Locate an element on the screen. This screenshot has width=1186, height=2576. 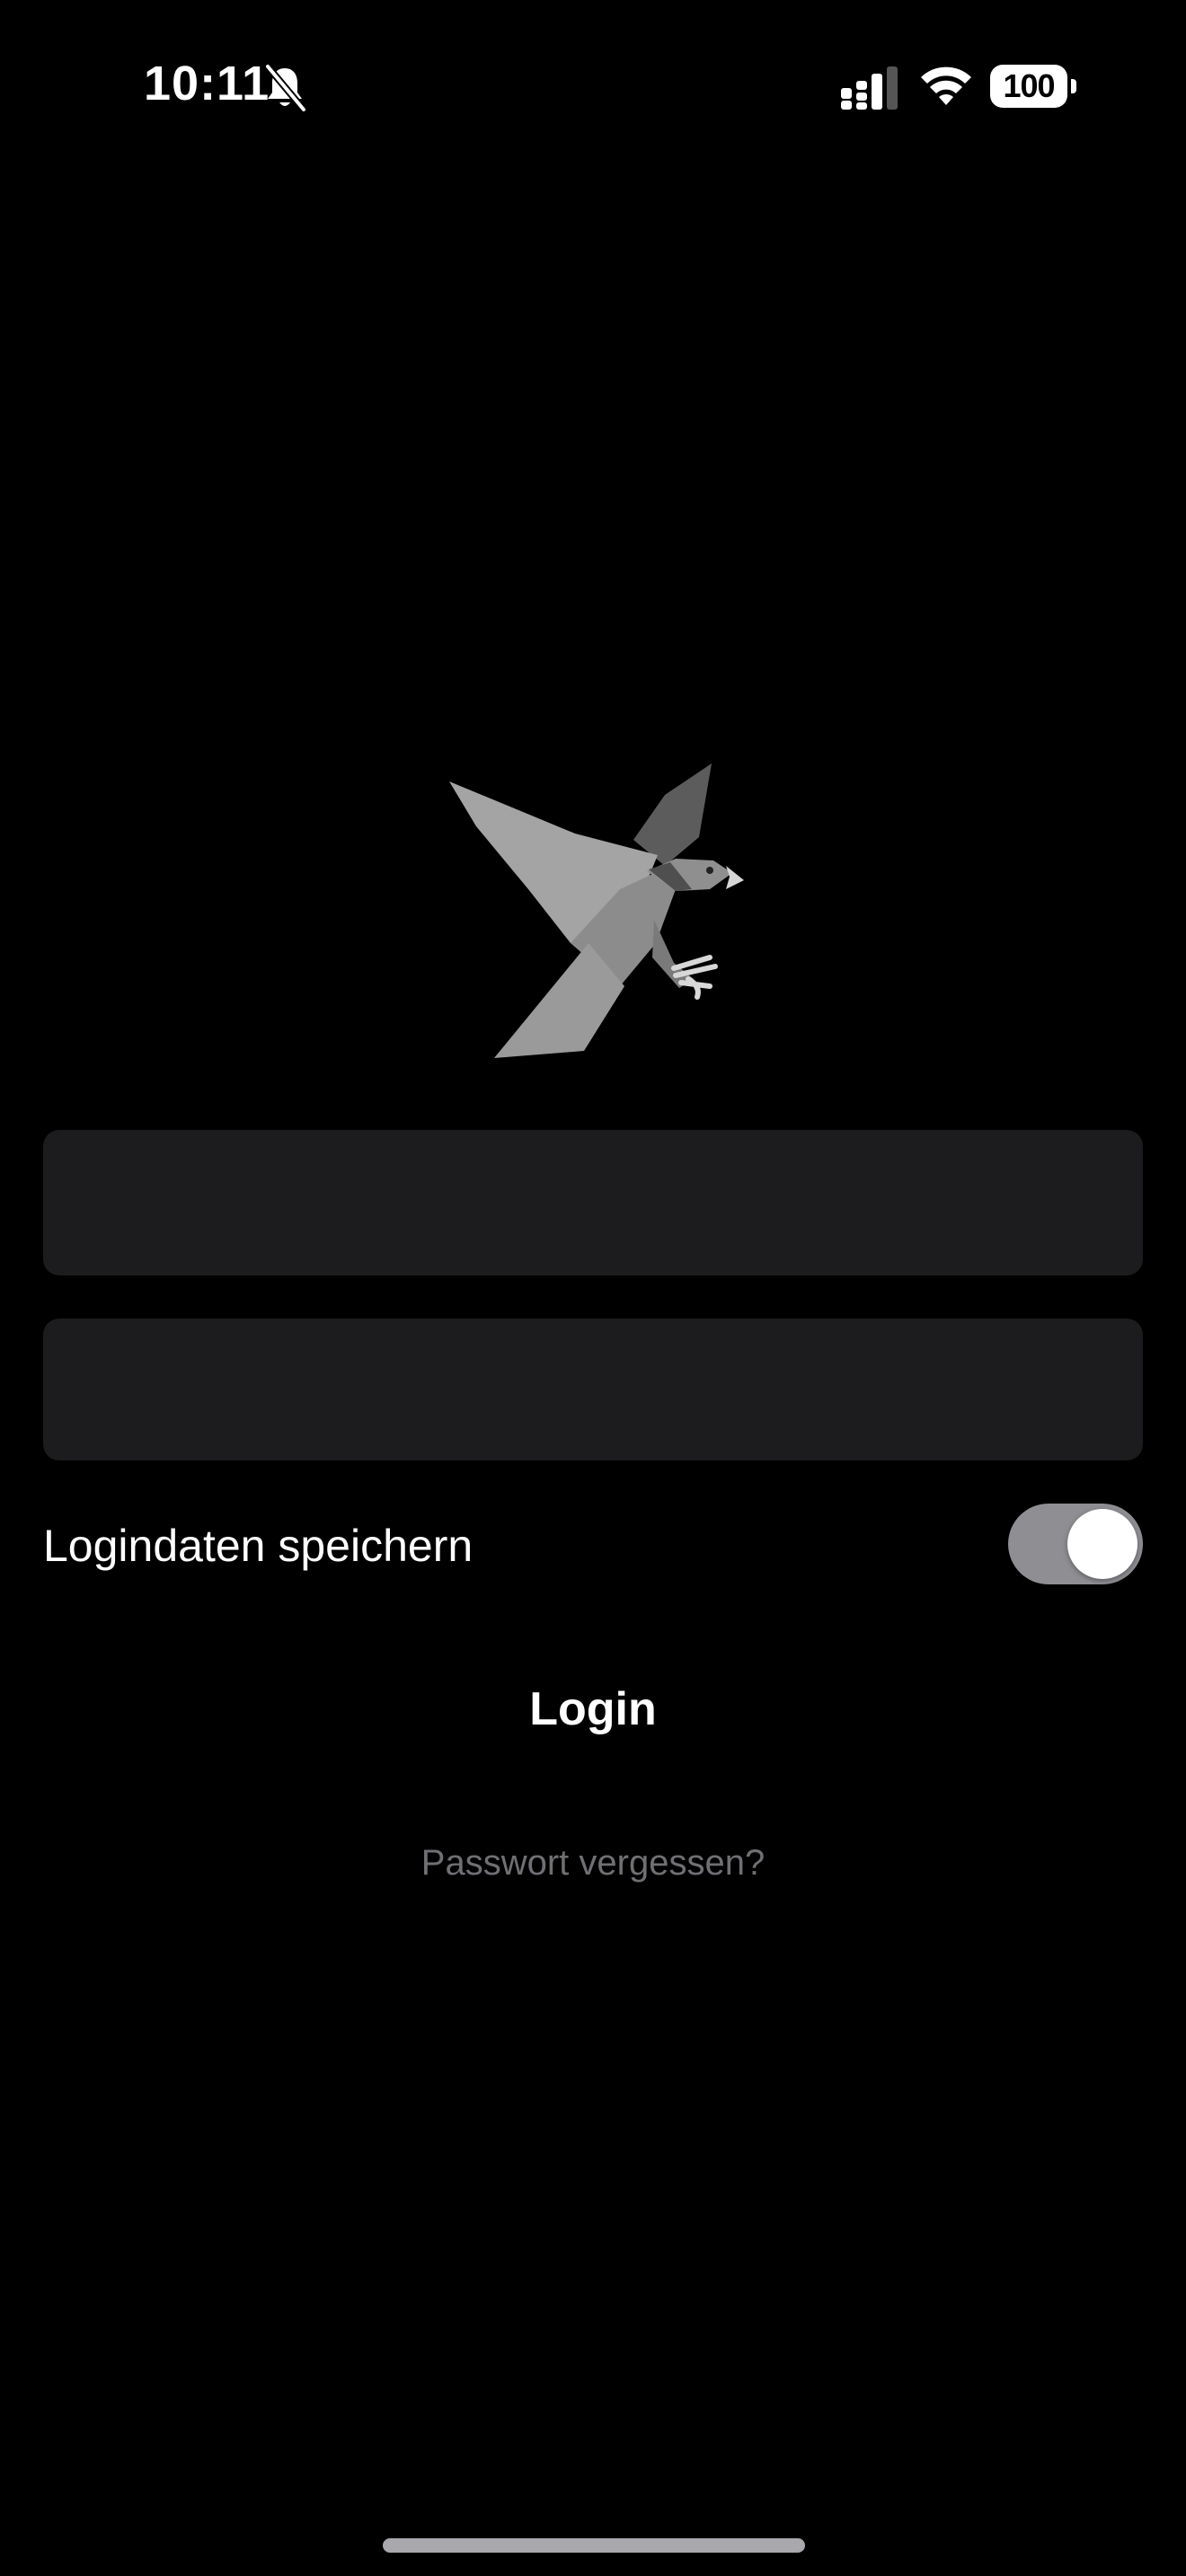
battery-icon: 100 is located at coordinates (1033, 86).